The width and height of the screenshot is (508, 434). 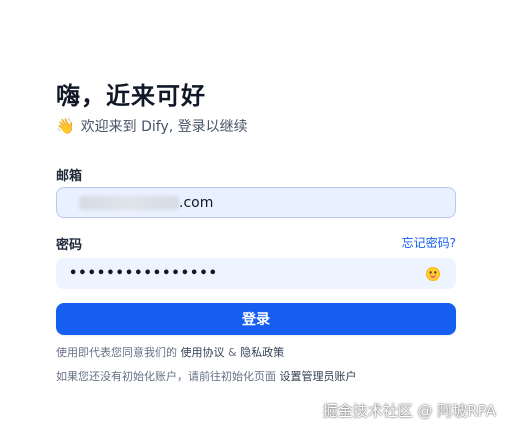 What do you see at coordinates (69, 245) in the screenshot?
I see `password-label: 密码` at bounding box center [69, 245].